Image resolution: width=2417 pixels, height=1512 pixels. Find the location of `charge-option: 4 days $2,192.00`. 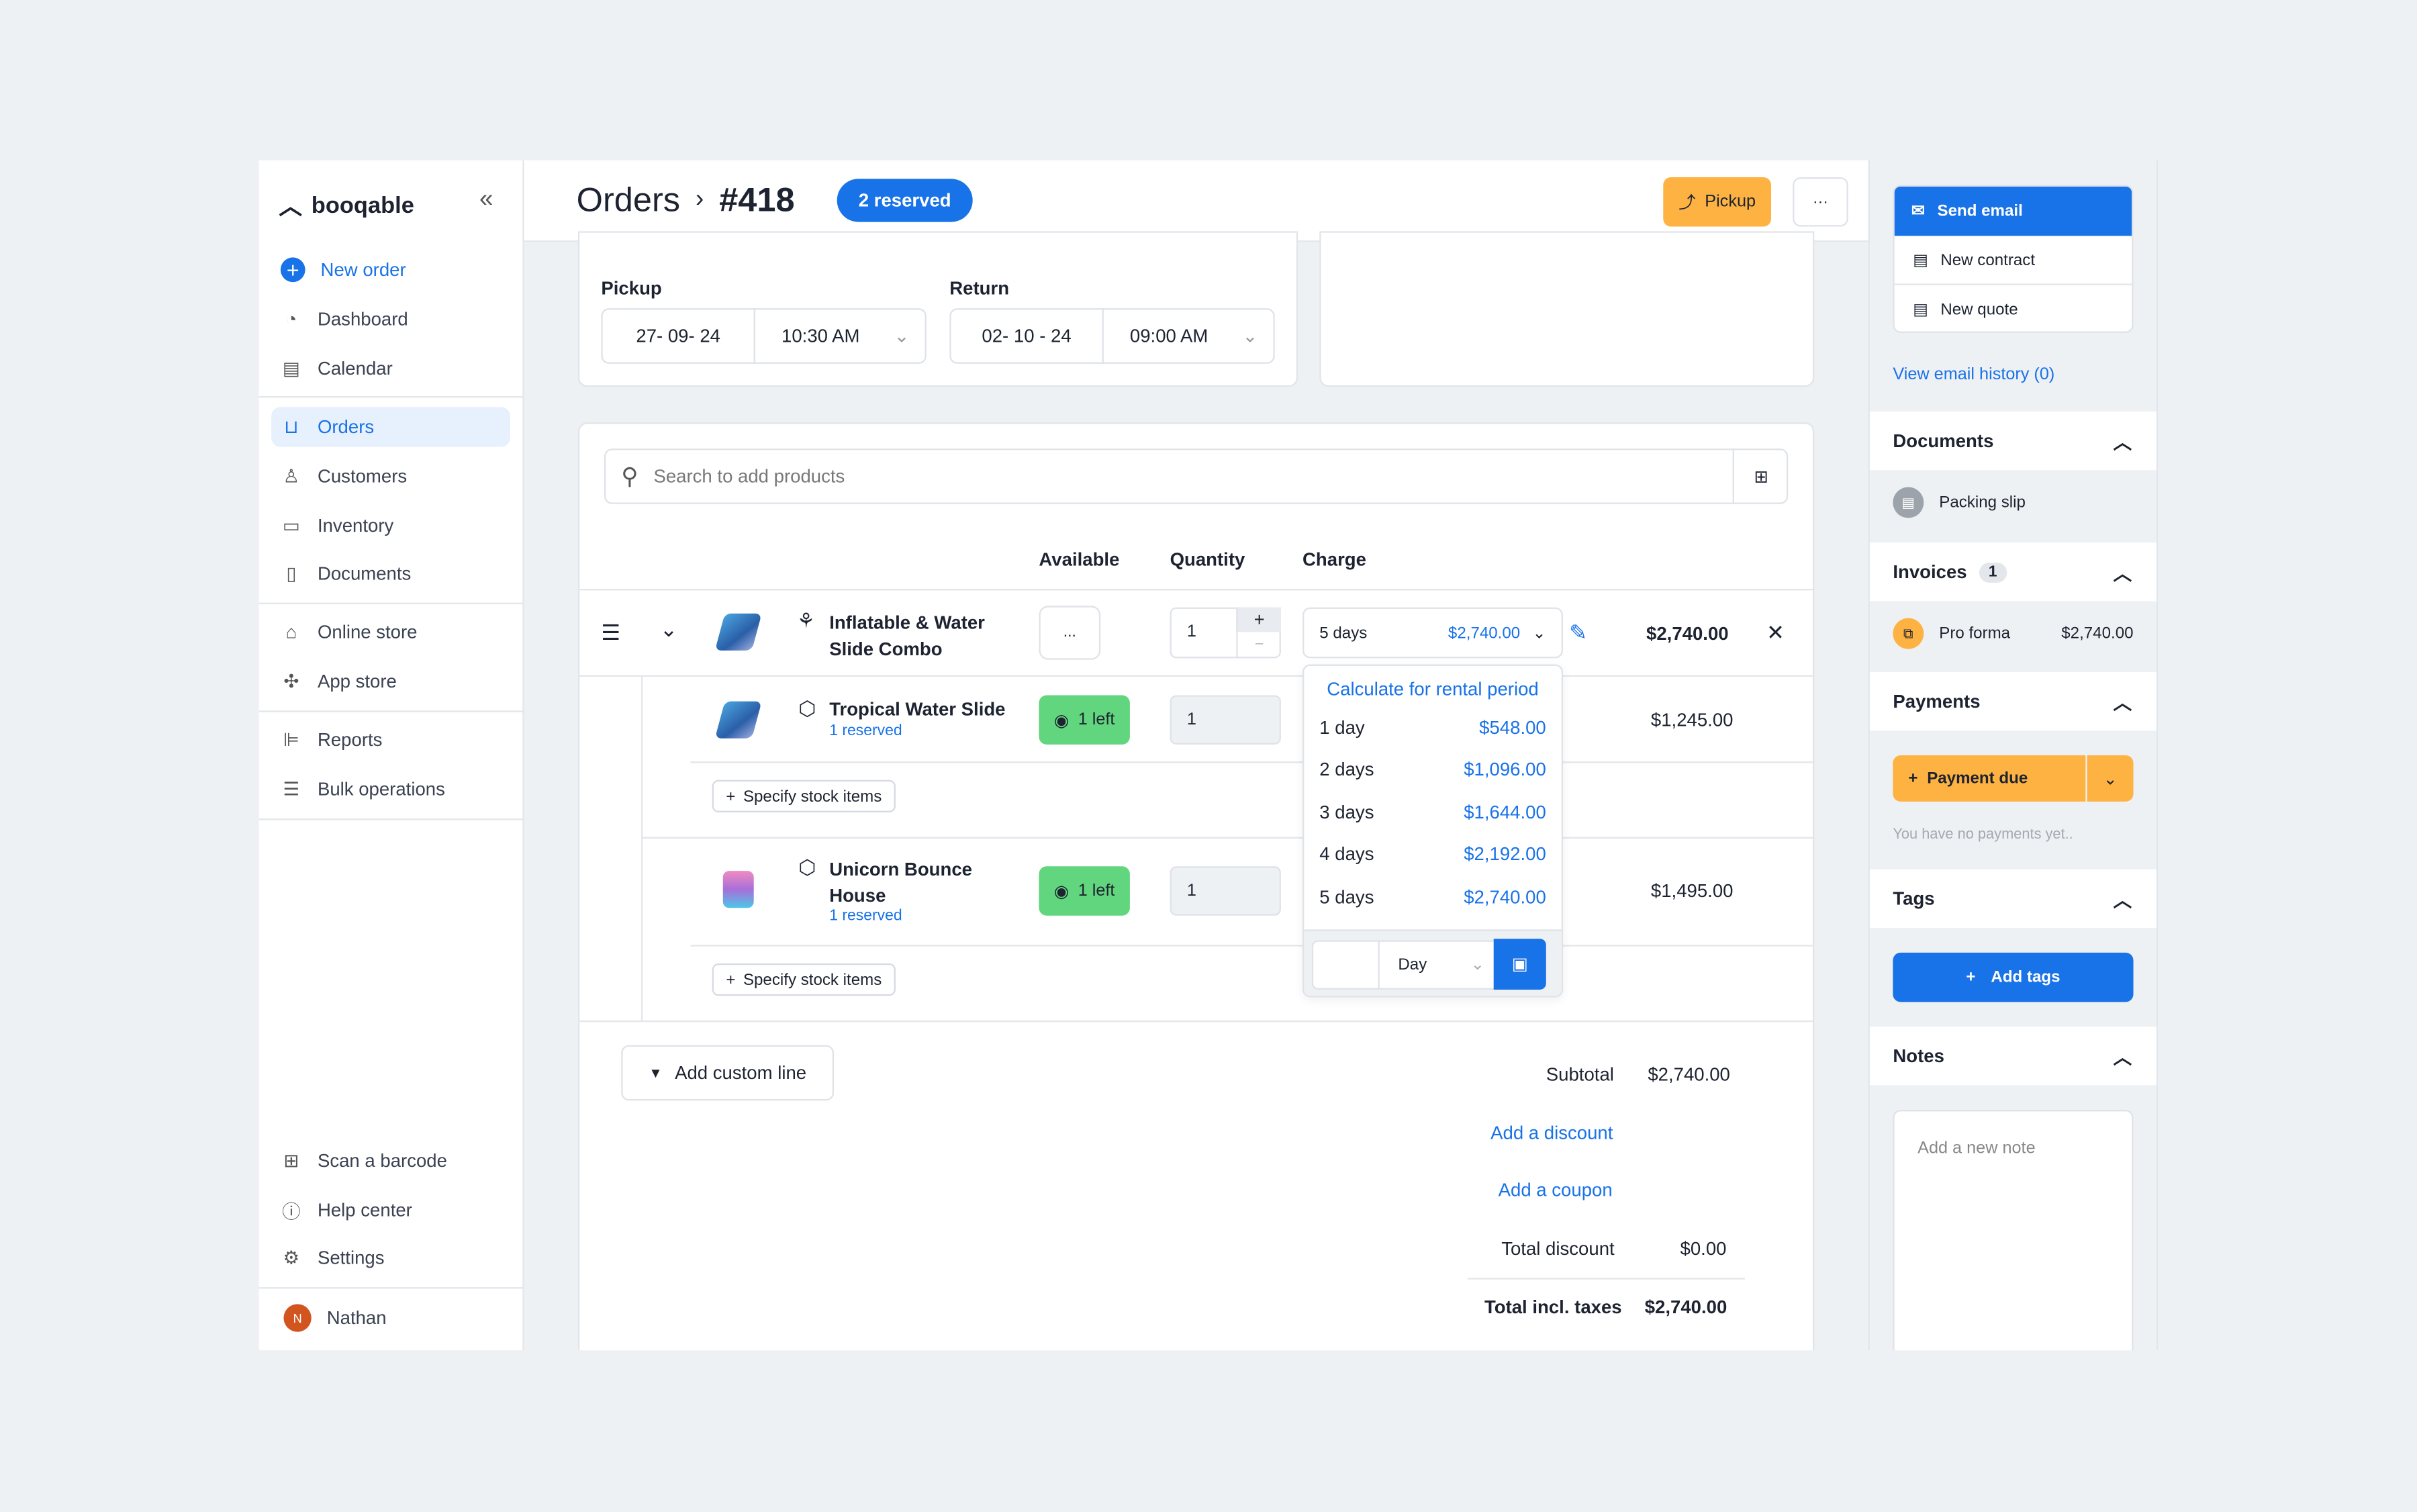

charge-option: 4 days $2,192.00 is located at coordinates (1433, 854).